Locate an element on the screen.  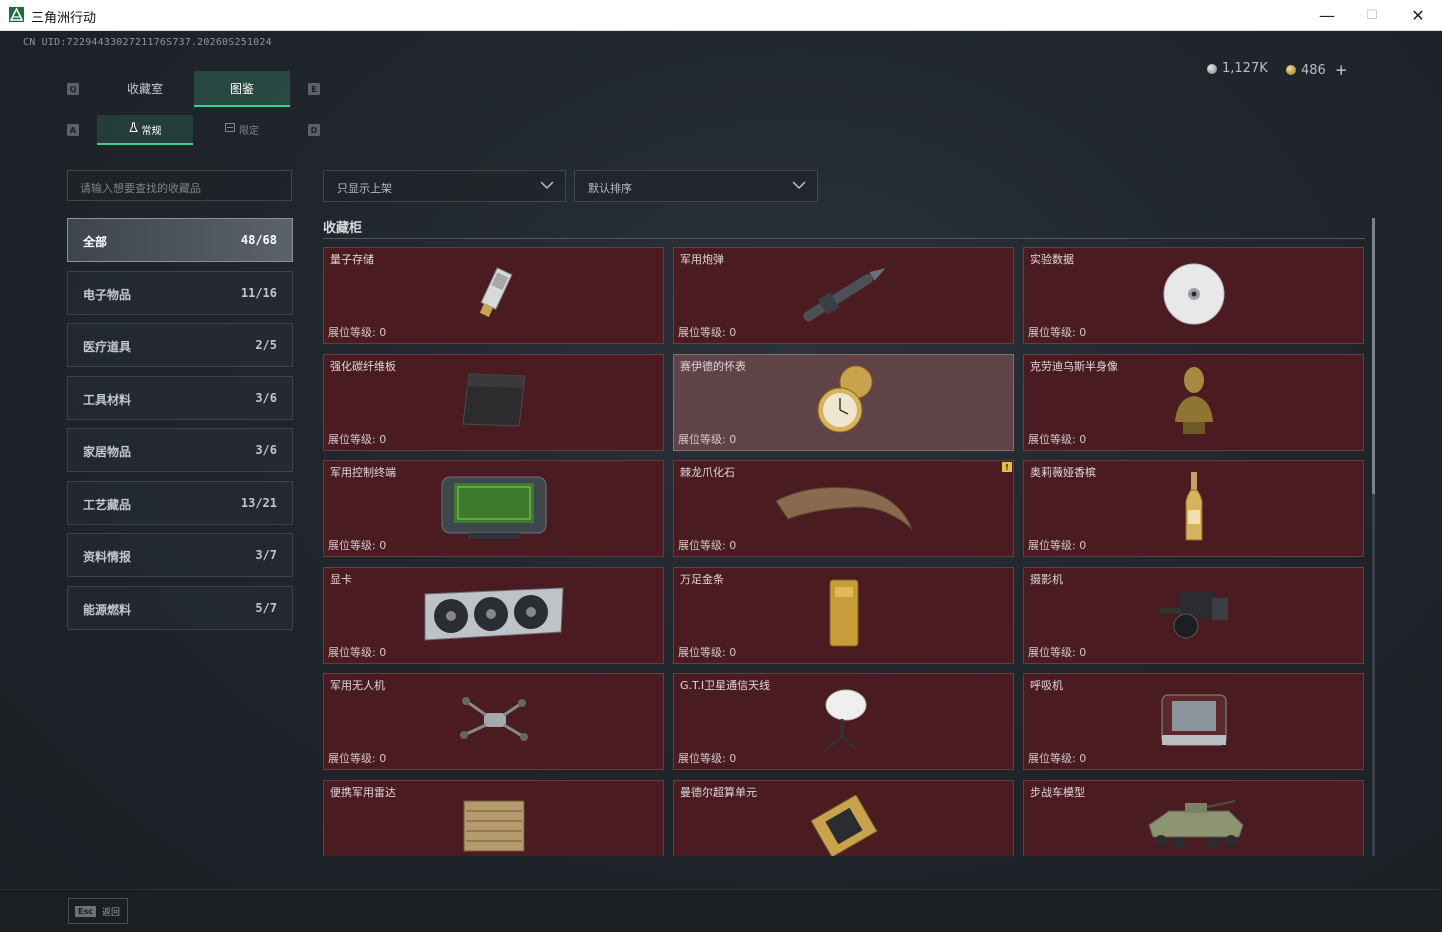
collection-card: 曼德尔超算单元展位等级: 0 is located at coordinates (843, 817).